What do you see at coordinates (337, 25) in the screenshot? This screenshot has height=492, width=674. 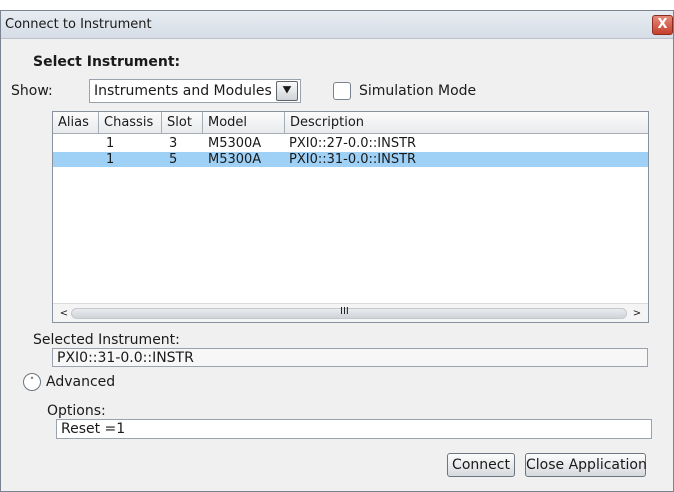 I see `title-bar: Connect to Instrument X` at bounding box center [337, 25].